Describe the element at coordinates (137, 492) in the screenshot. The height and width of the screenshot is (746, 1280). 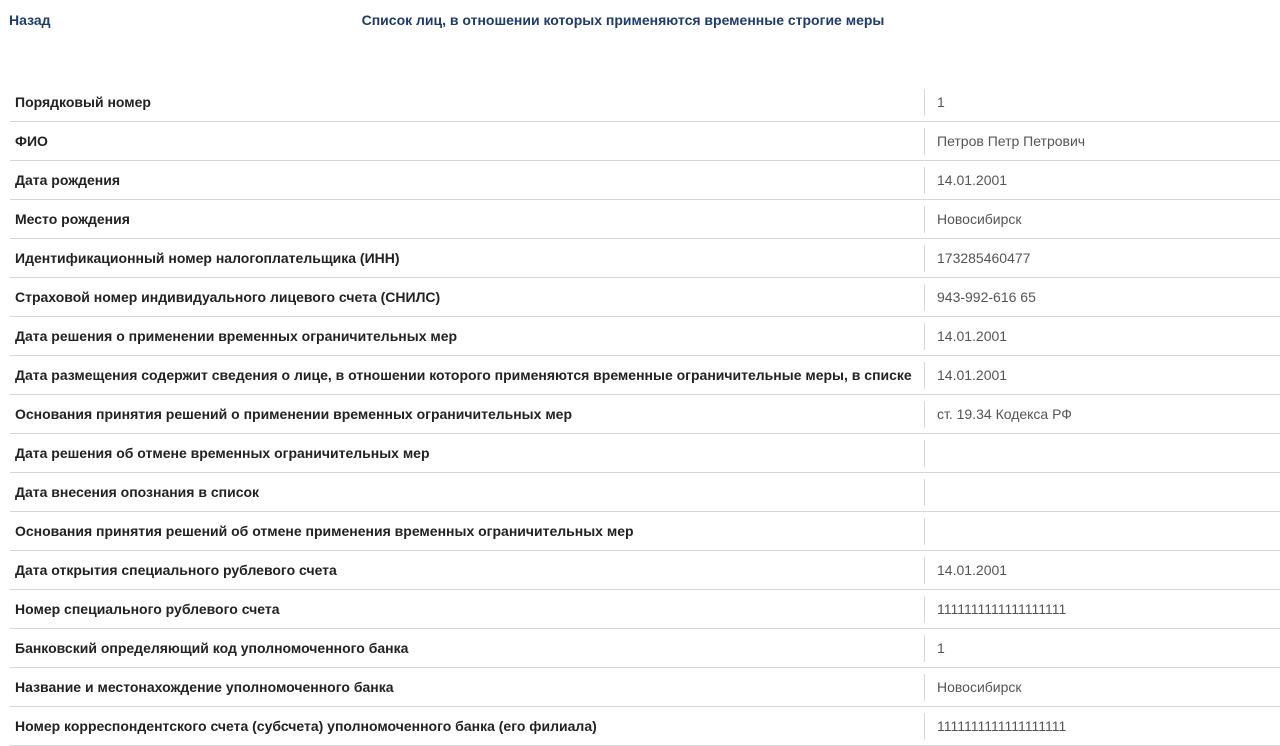
I see `row-label: Дата внесения опознания в список` at that location.